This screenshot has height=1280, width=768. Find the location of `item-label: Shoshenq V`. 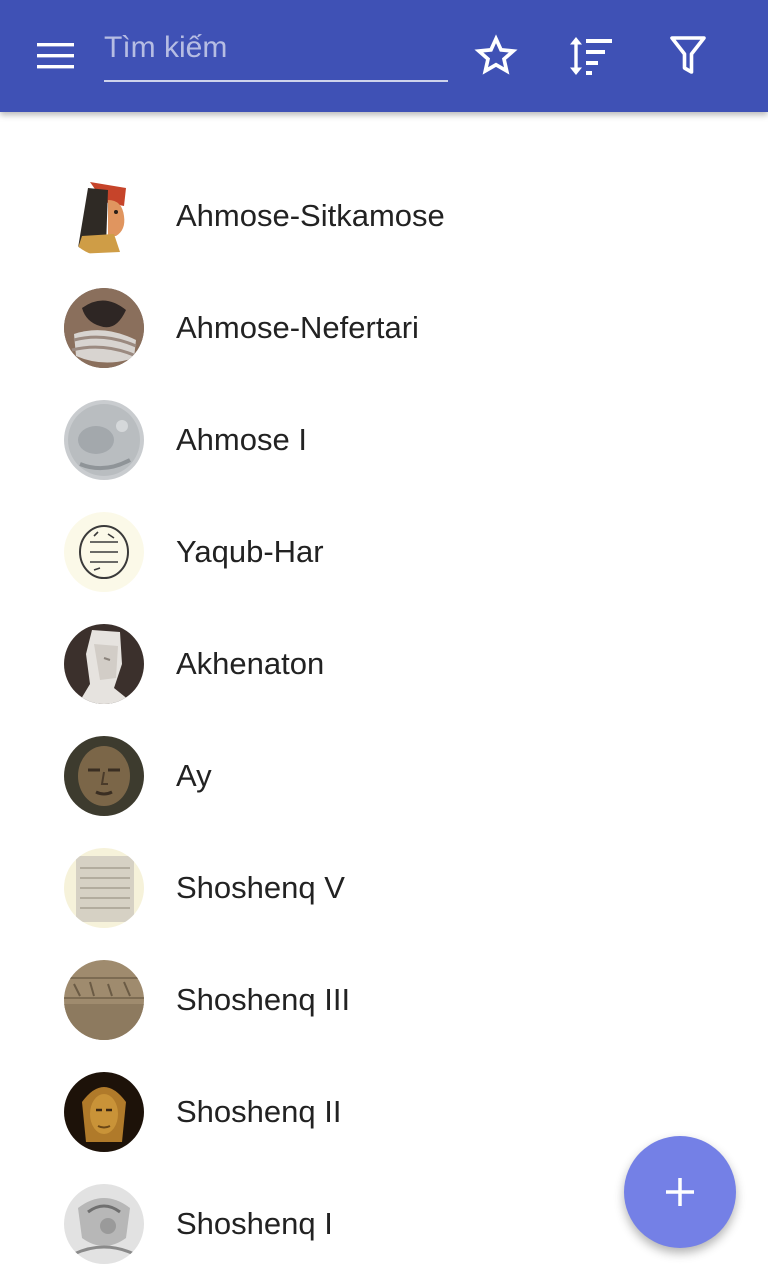

item-label: Shoshenq V is located at coordinates (260, 887).